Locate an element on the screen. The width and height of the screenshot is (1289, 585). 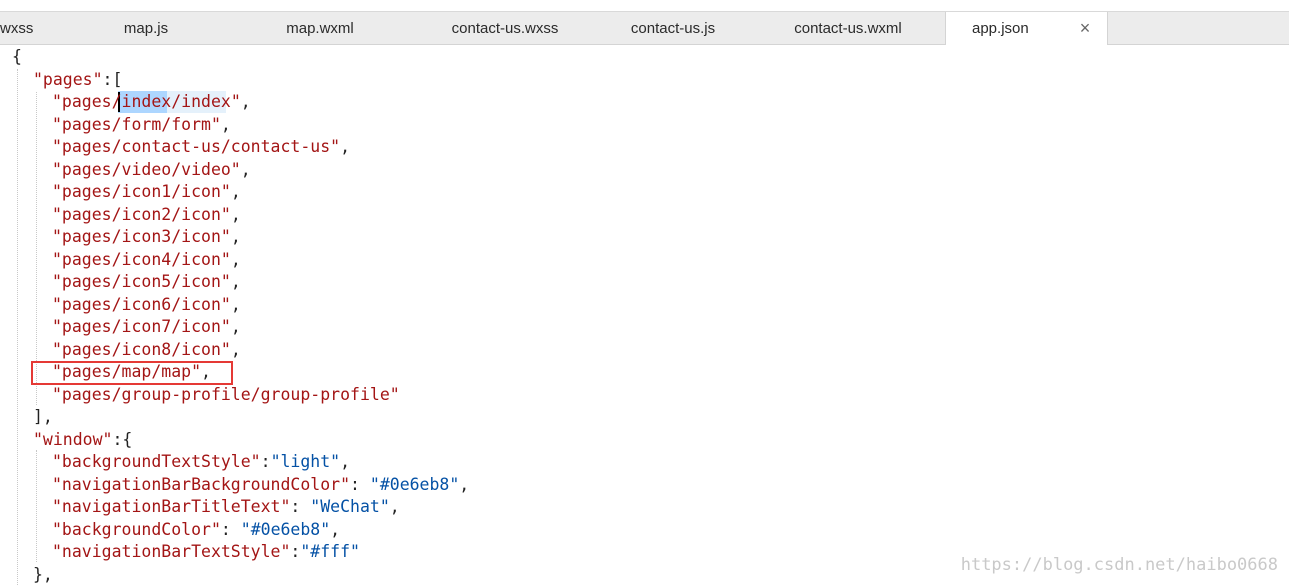
tab-label: map.wxml is located at coordinates (320, 28).